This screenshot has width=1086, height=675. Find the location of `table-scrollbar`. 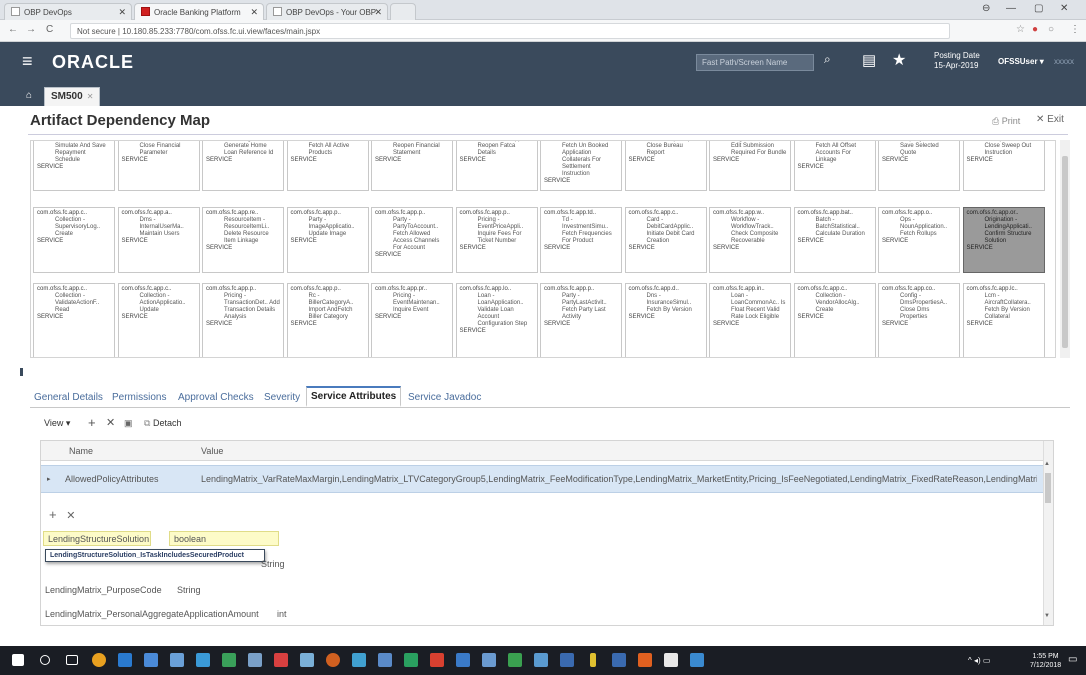

table-scrollbar is located at coordinates (1048, 533).